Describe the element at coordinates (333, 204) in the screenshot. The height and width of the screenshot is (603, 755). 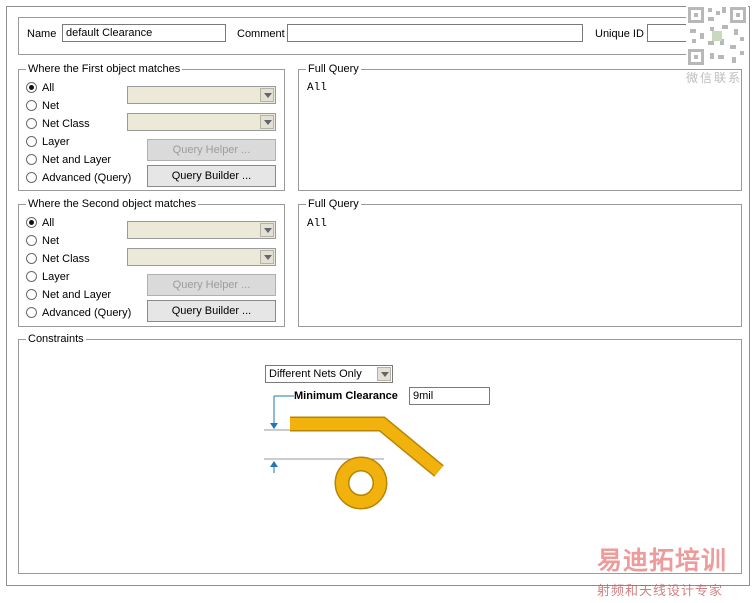
I see `second-full-query-title: Full Query` at that location.